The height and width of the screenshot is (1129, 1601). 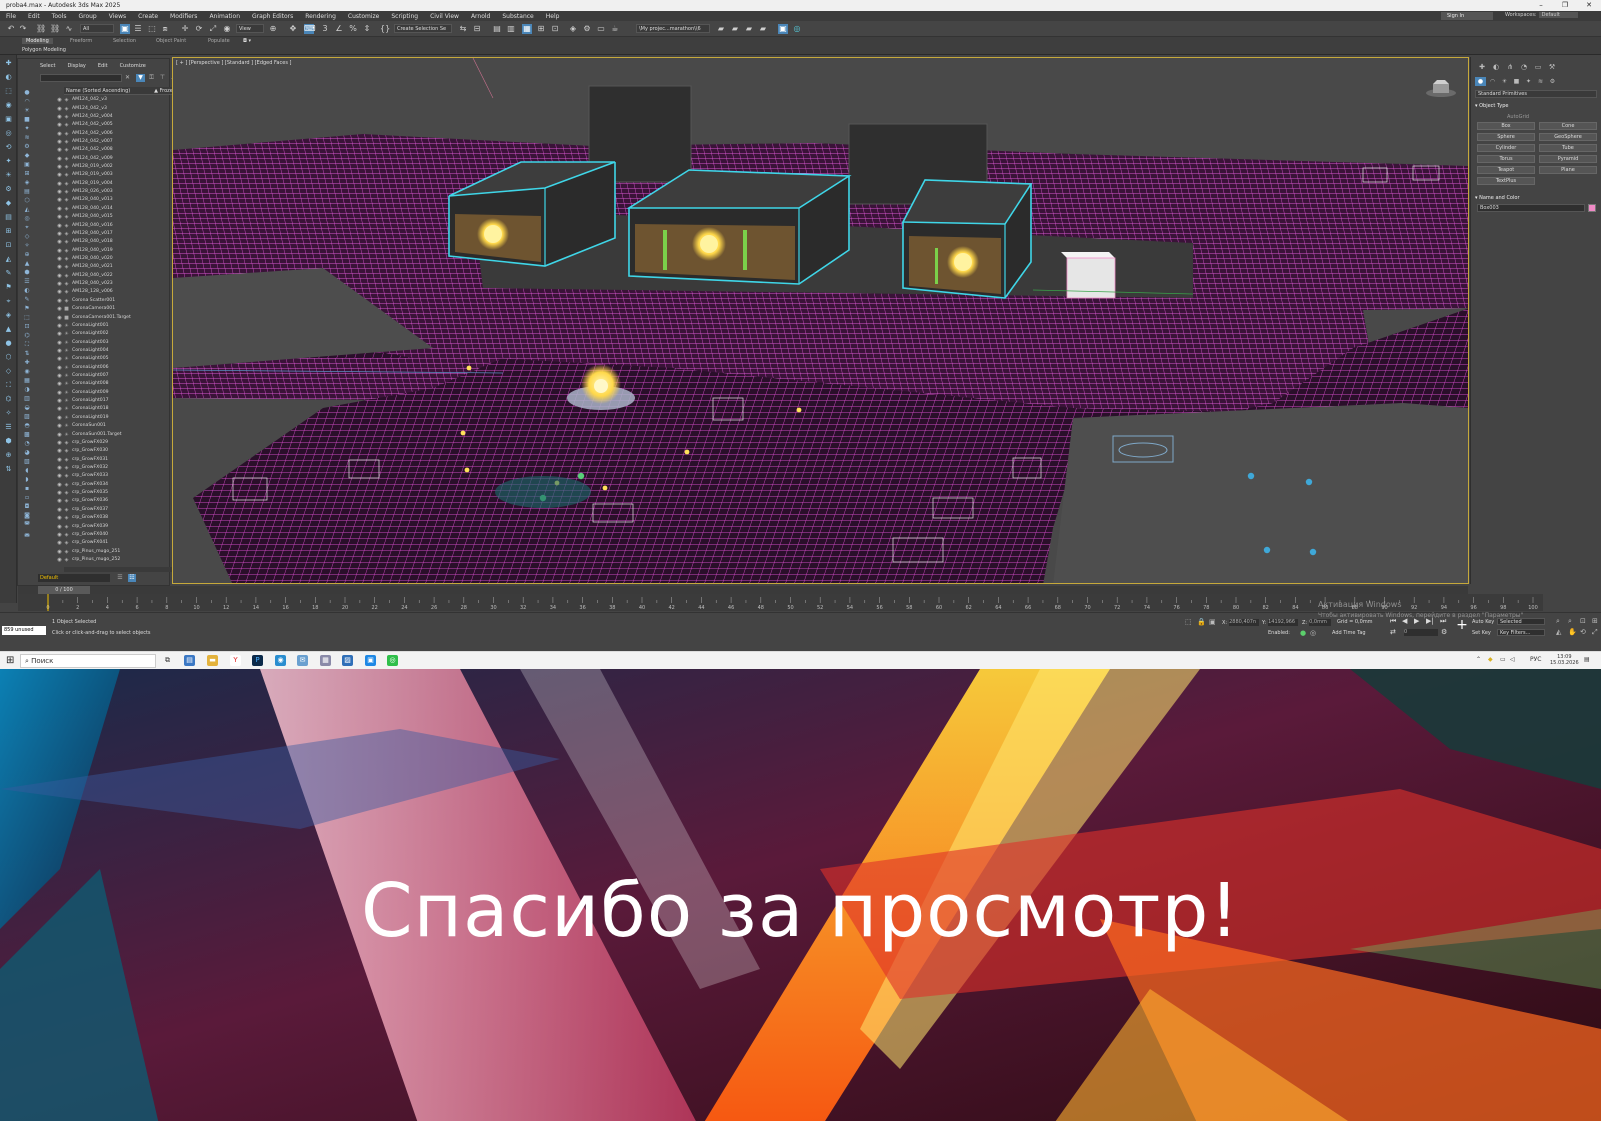 What do you see at coordinates (1535, 659) in the screenshot?
I see `keyboard-language: РУС` at bounding box center [1535, 659].